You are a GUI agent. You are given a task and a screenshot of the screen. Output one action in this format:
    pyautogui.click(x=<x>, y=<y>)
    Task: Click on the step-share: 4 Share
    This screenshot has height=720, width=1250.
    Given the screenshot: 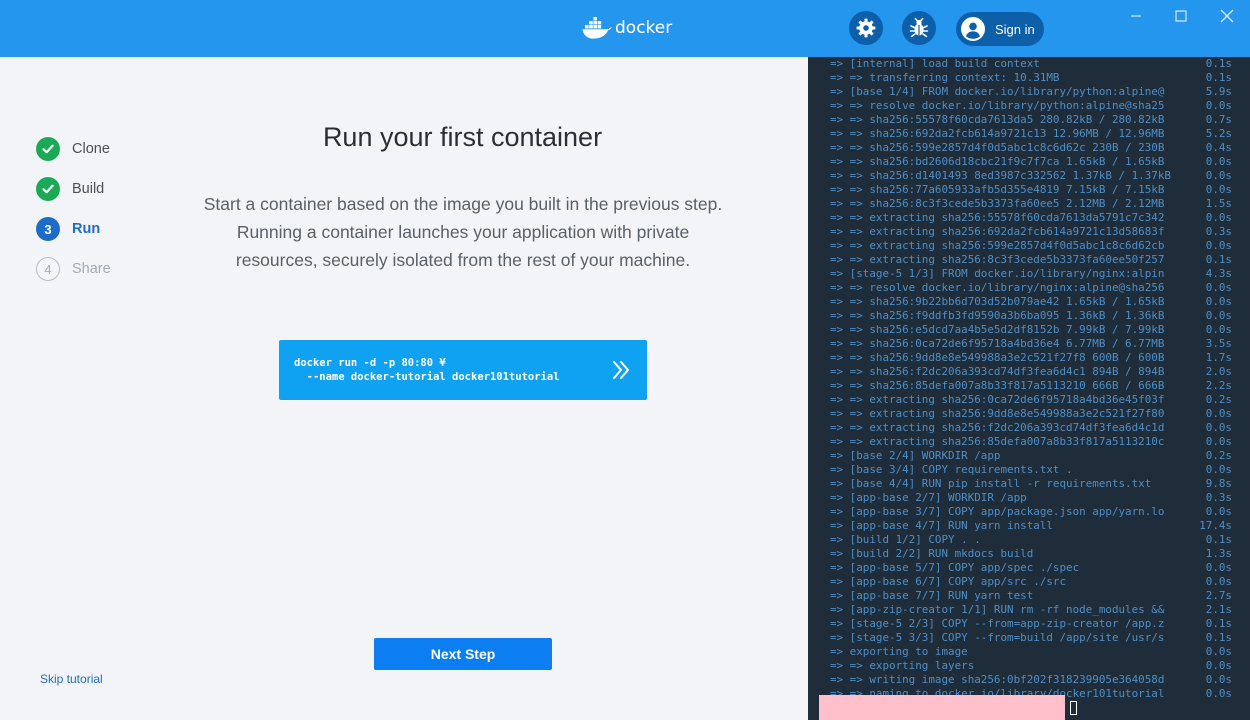 What is the action you would take?
    pyautogui.click(x=106, y=269)
    